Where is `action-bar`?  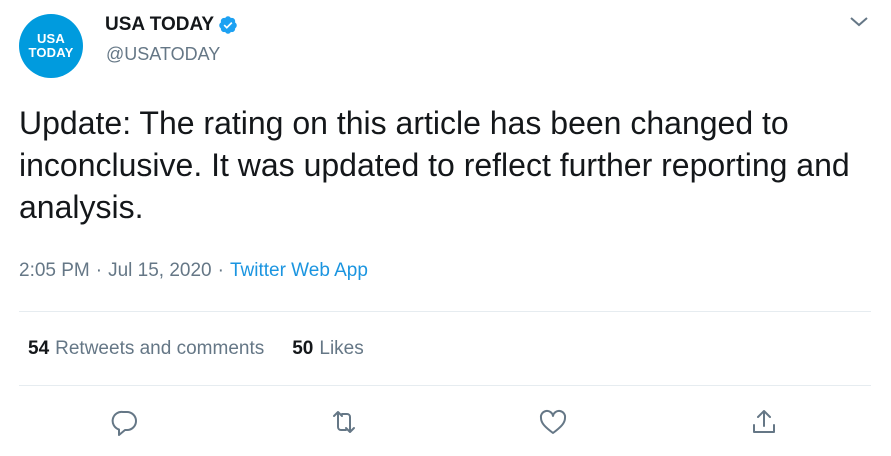 action-bar is located at coordinates (445, 426).